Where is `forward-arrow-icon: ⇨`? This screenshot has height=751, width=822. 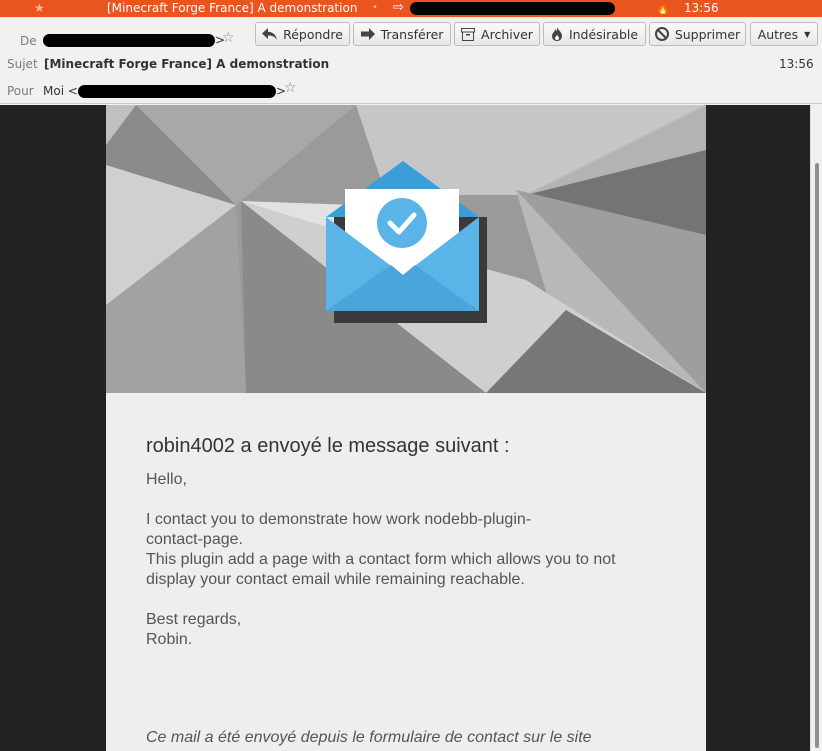 forward-arrow-icon: ⇨ is located at coordinates (398, 7).